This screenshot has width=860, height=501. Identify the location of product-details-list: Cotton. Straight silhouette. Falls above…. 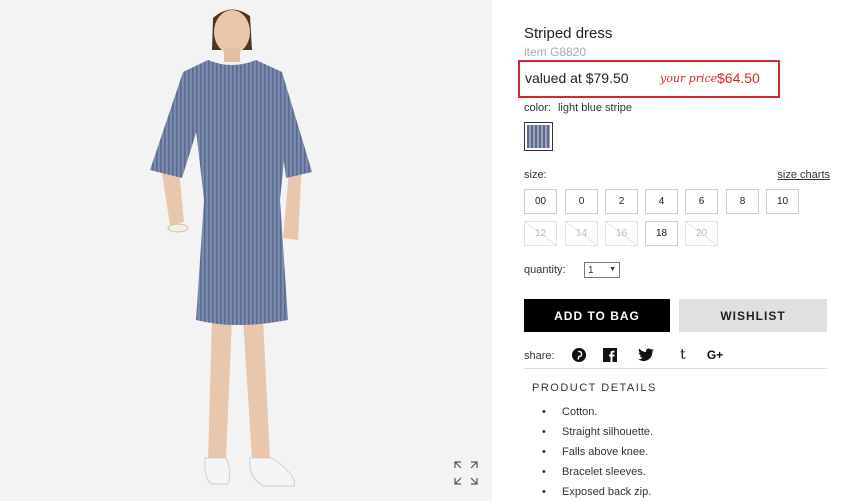
(596, 452).